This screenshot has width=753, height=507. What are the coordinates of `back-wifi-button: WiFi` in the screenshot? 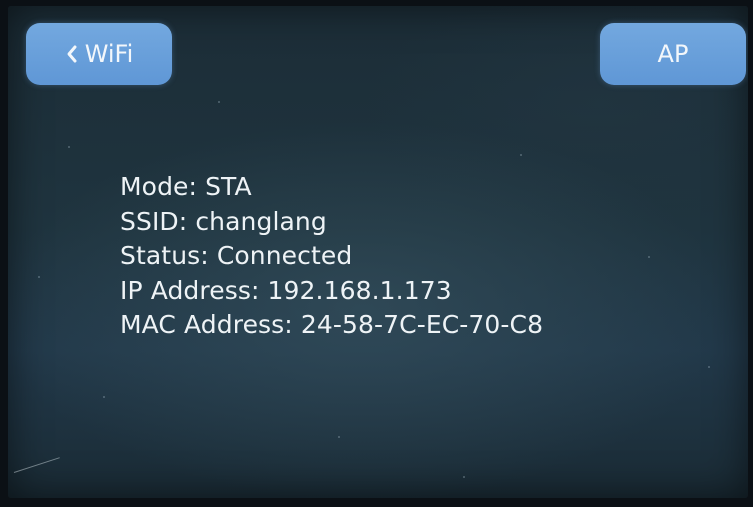 It's located at (99, 54).